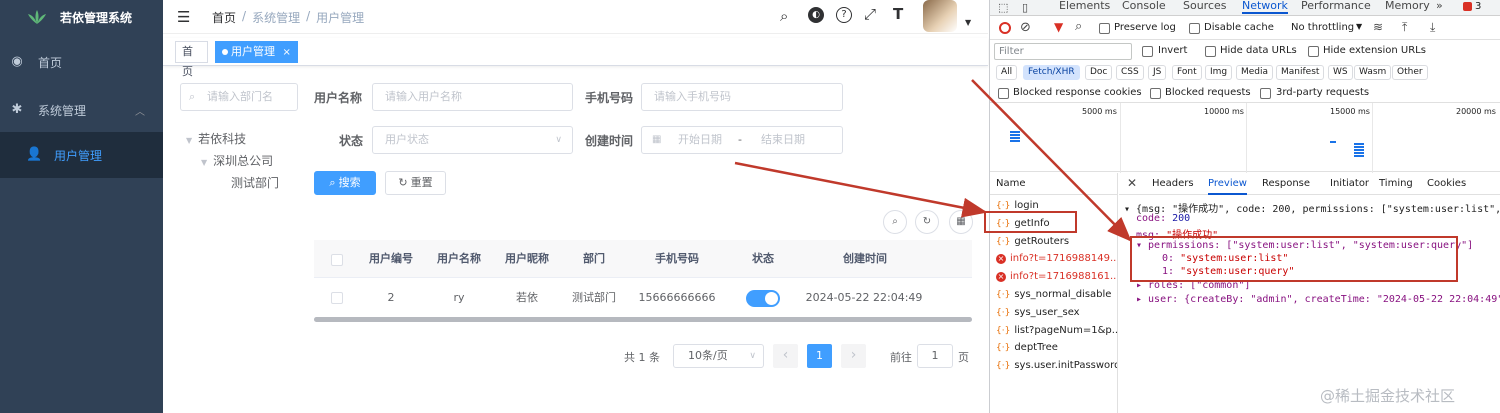 This screenshot has height=413, width=1500. What do you see at coordinates (1265, 93) in the screenshot?
I see `third-party-checkbox` at bounding box center [1265, 93].